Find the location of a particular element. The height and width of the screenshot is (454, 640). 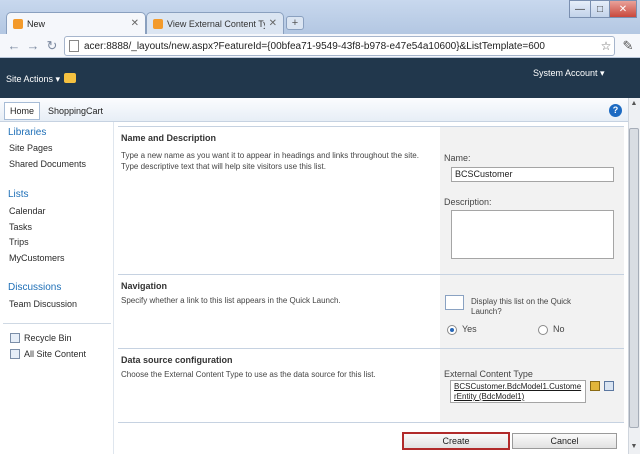

site-actions-menu: Site Actions ▾ is located at coordinates (33, 79).